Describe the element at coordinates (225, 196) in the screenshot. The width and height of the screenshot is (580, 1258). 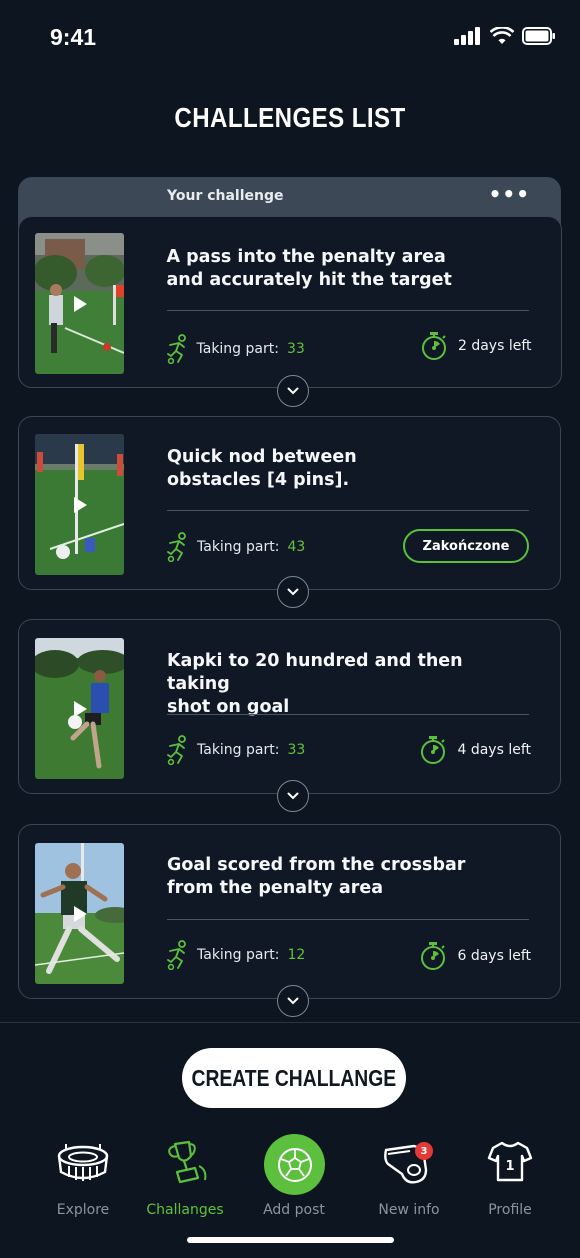
I see `your-challenge-label: Your challenge` at that location.